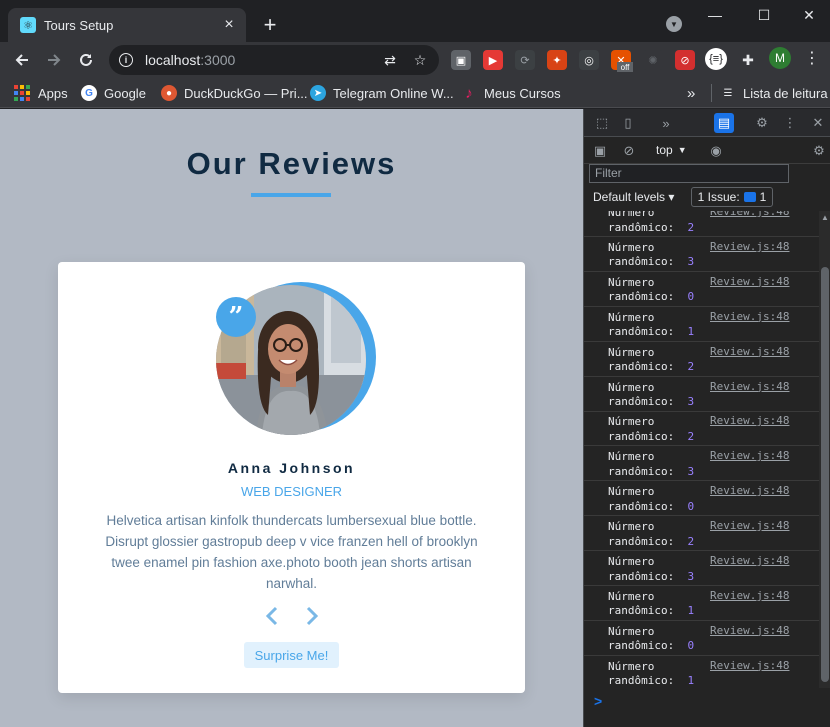 This screenshot has height=727, width=830. What do you see at coordinates (291, 655) in the screenshot?
I see `surprise-me-button: Surprise Me!` at bounding box center [291, 655].